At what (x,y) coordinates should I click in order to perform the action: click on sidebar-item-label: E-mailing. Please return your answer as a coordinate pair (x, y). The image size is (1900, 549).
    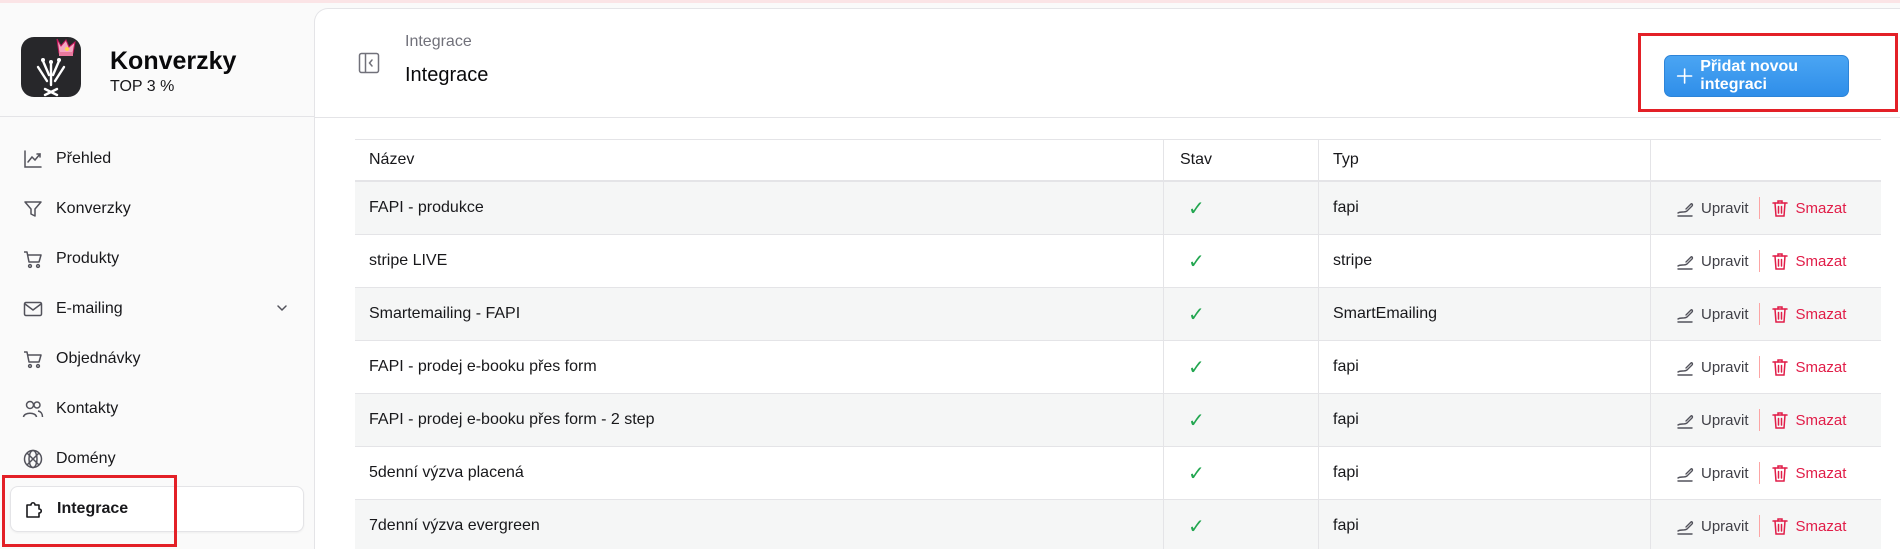
    Looking at the image, I should click on (89, 308).